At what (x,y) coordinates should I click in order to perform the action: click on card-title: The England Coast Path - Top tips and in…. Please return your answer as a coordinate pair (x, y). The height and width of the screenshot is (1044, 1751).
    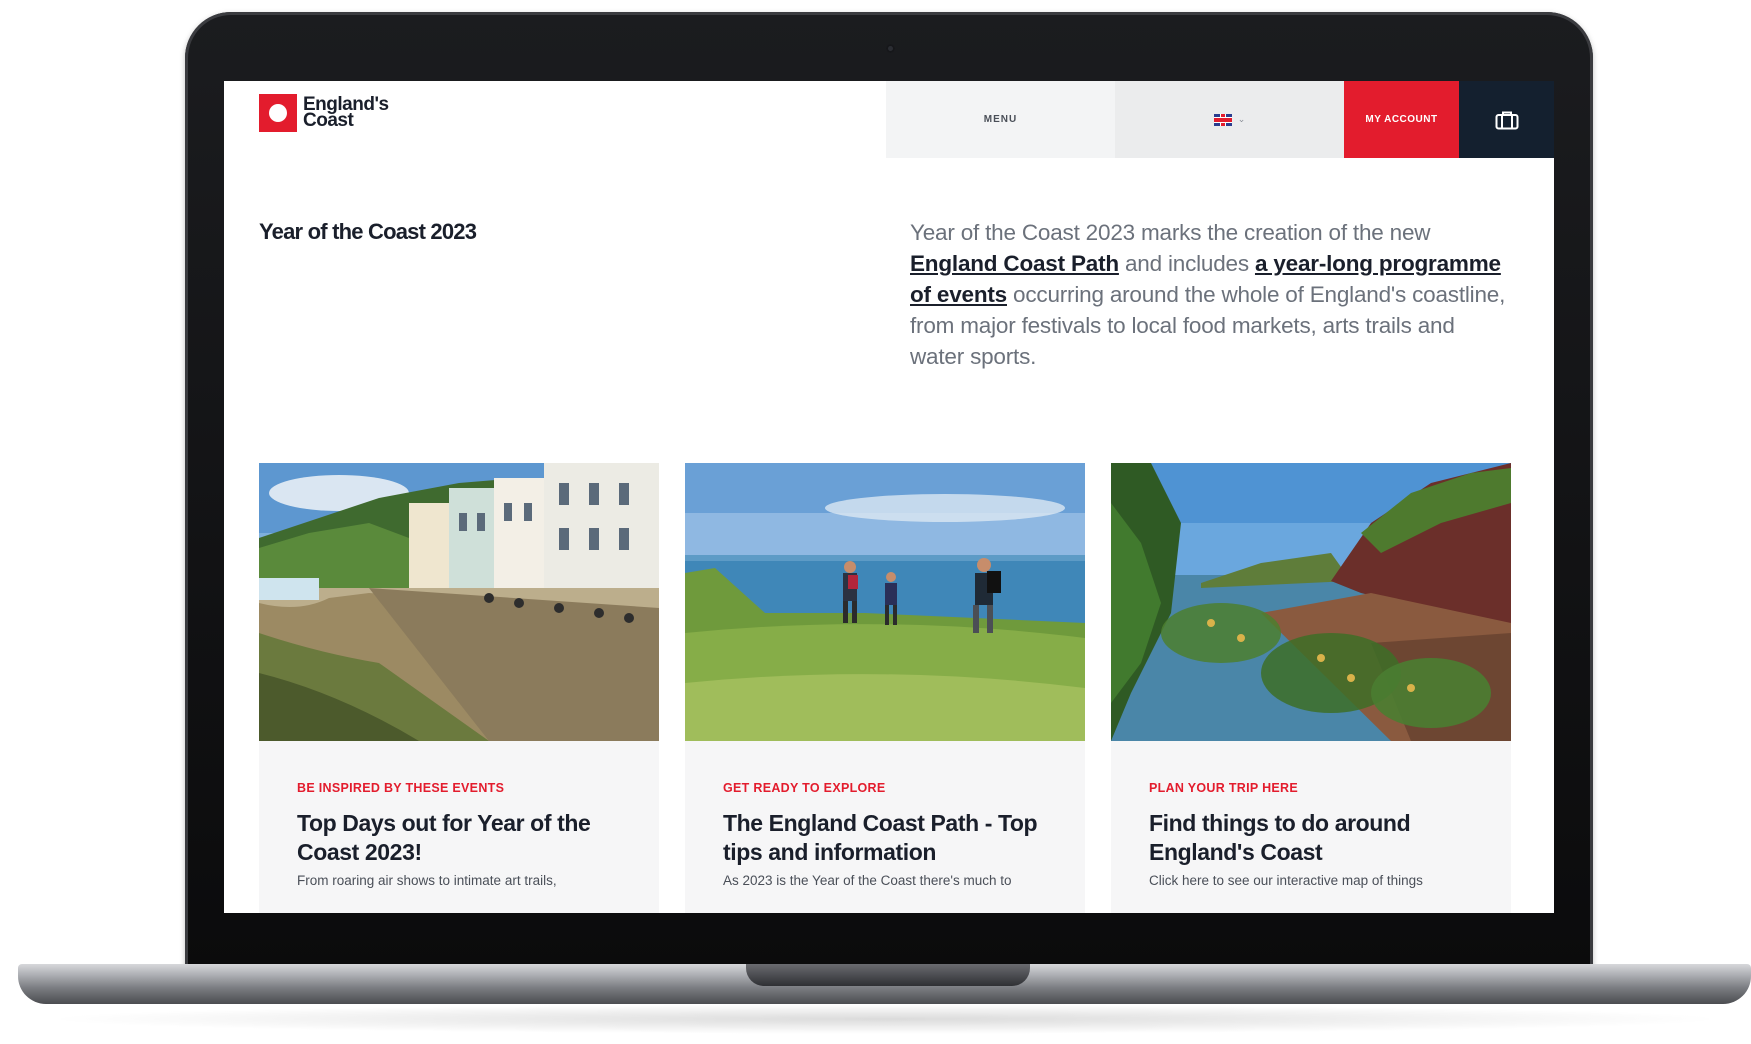
    Looking at the image, I should click on (893, 838).